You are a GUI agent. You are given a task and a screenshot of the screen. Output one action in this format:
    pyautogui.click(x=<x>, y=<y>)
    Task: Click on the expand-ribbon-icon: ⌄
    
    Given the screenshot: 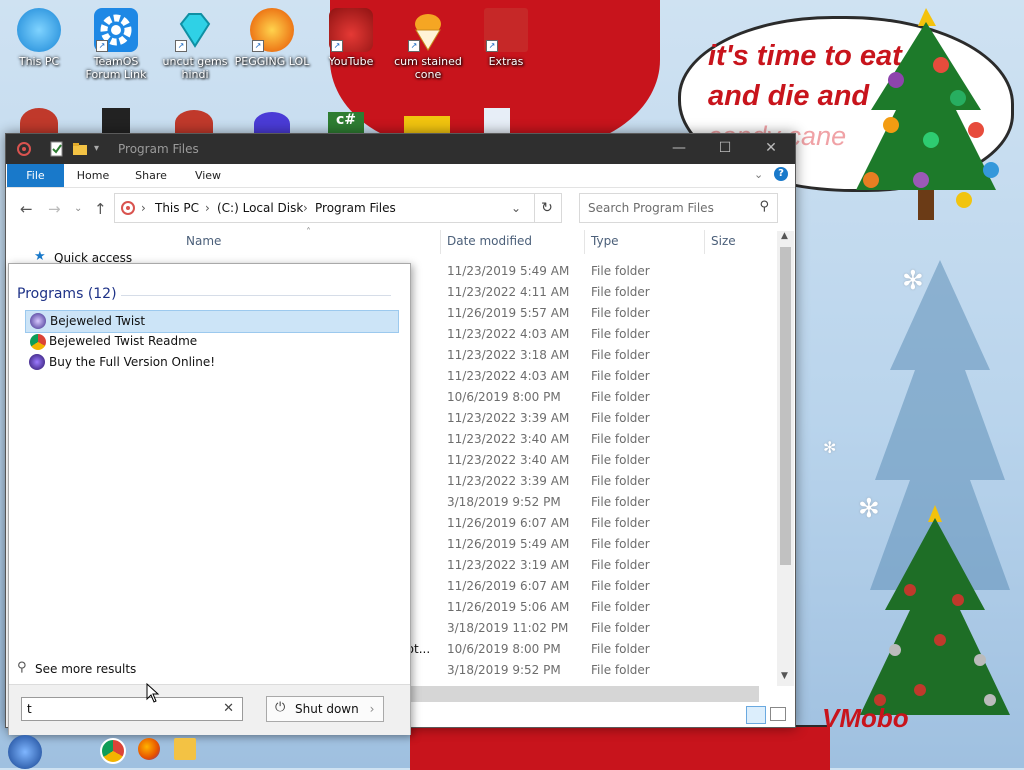 What is the action you would take?
    pyautogui.click(x=758, y=174)
    